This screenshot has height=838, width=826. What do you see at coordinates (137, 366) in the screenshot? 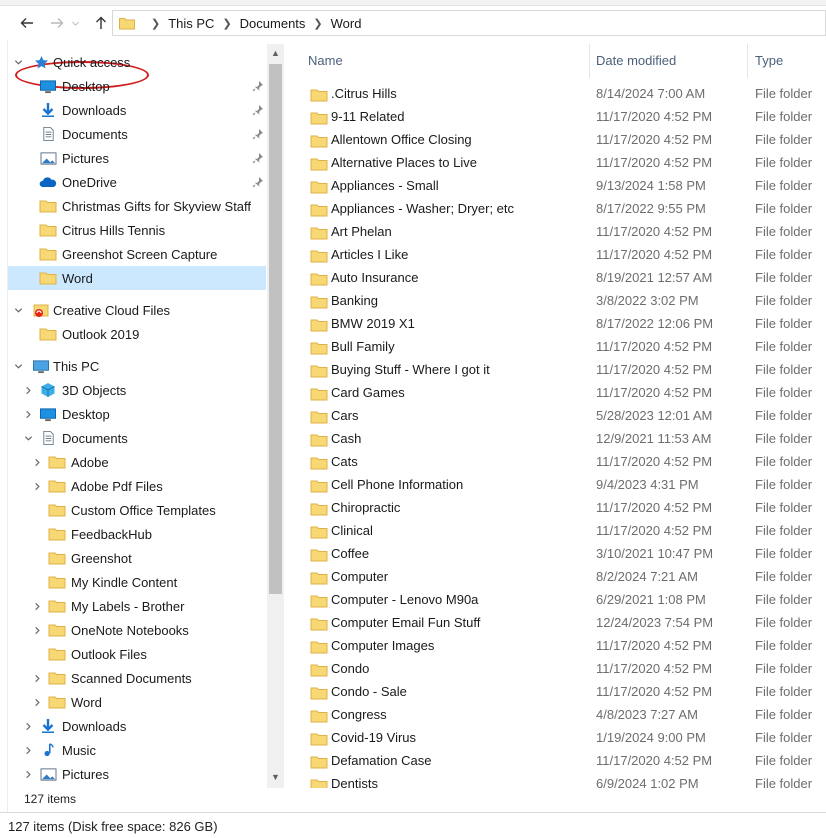
I see `tree-item-this-pc: This PC` at bounding box center [137, 366].